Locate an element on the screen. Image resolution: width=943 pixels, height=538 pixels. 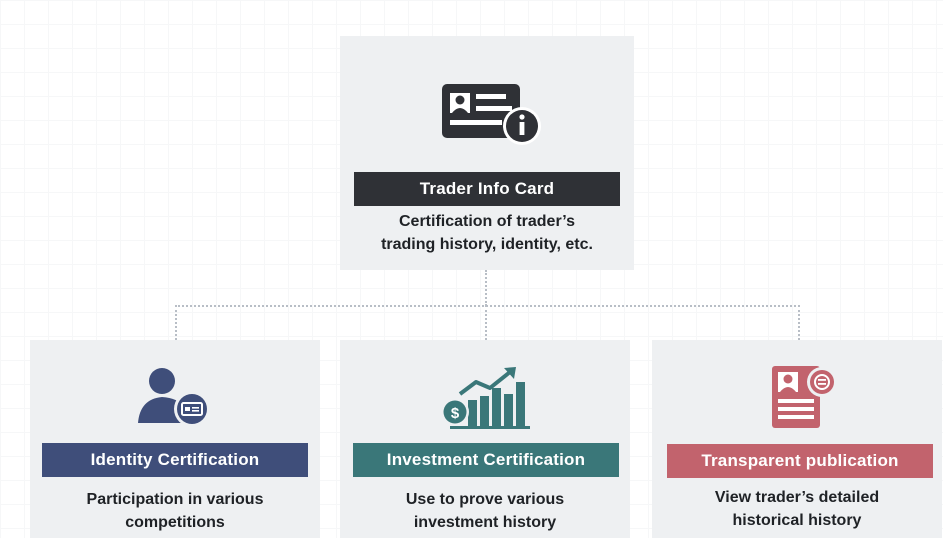
connector-vertical-right is located at coordinates (799, 322).